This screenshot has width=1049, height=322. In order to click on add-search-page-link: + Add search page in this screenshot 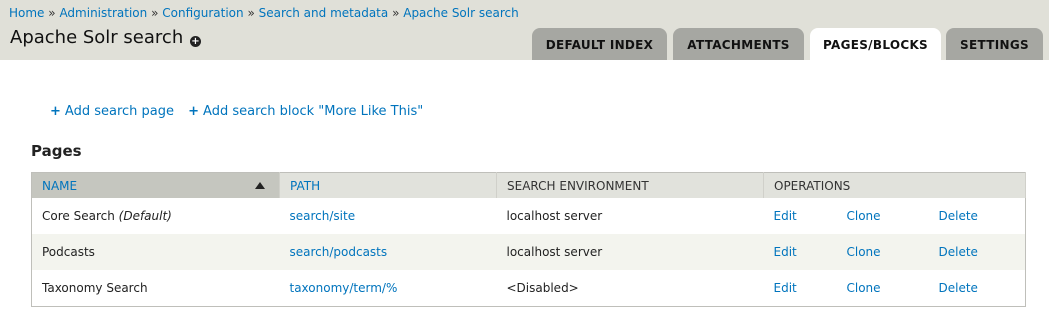, I will do `click(112, 111)`.